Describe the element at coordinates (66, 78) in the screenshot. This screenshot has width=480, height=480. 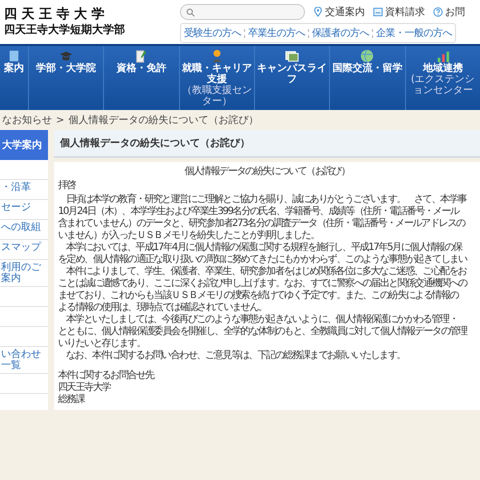
I see `nav-menu-item: 学部・大学院` at that location.